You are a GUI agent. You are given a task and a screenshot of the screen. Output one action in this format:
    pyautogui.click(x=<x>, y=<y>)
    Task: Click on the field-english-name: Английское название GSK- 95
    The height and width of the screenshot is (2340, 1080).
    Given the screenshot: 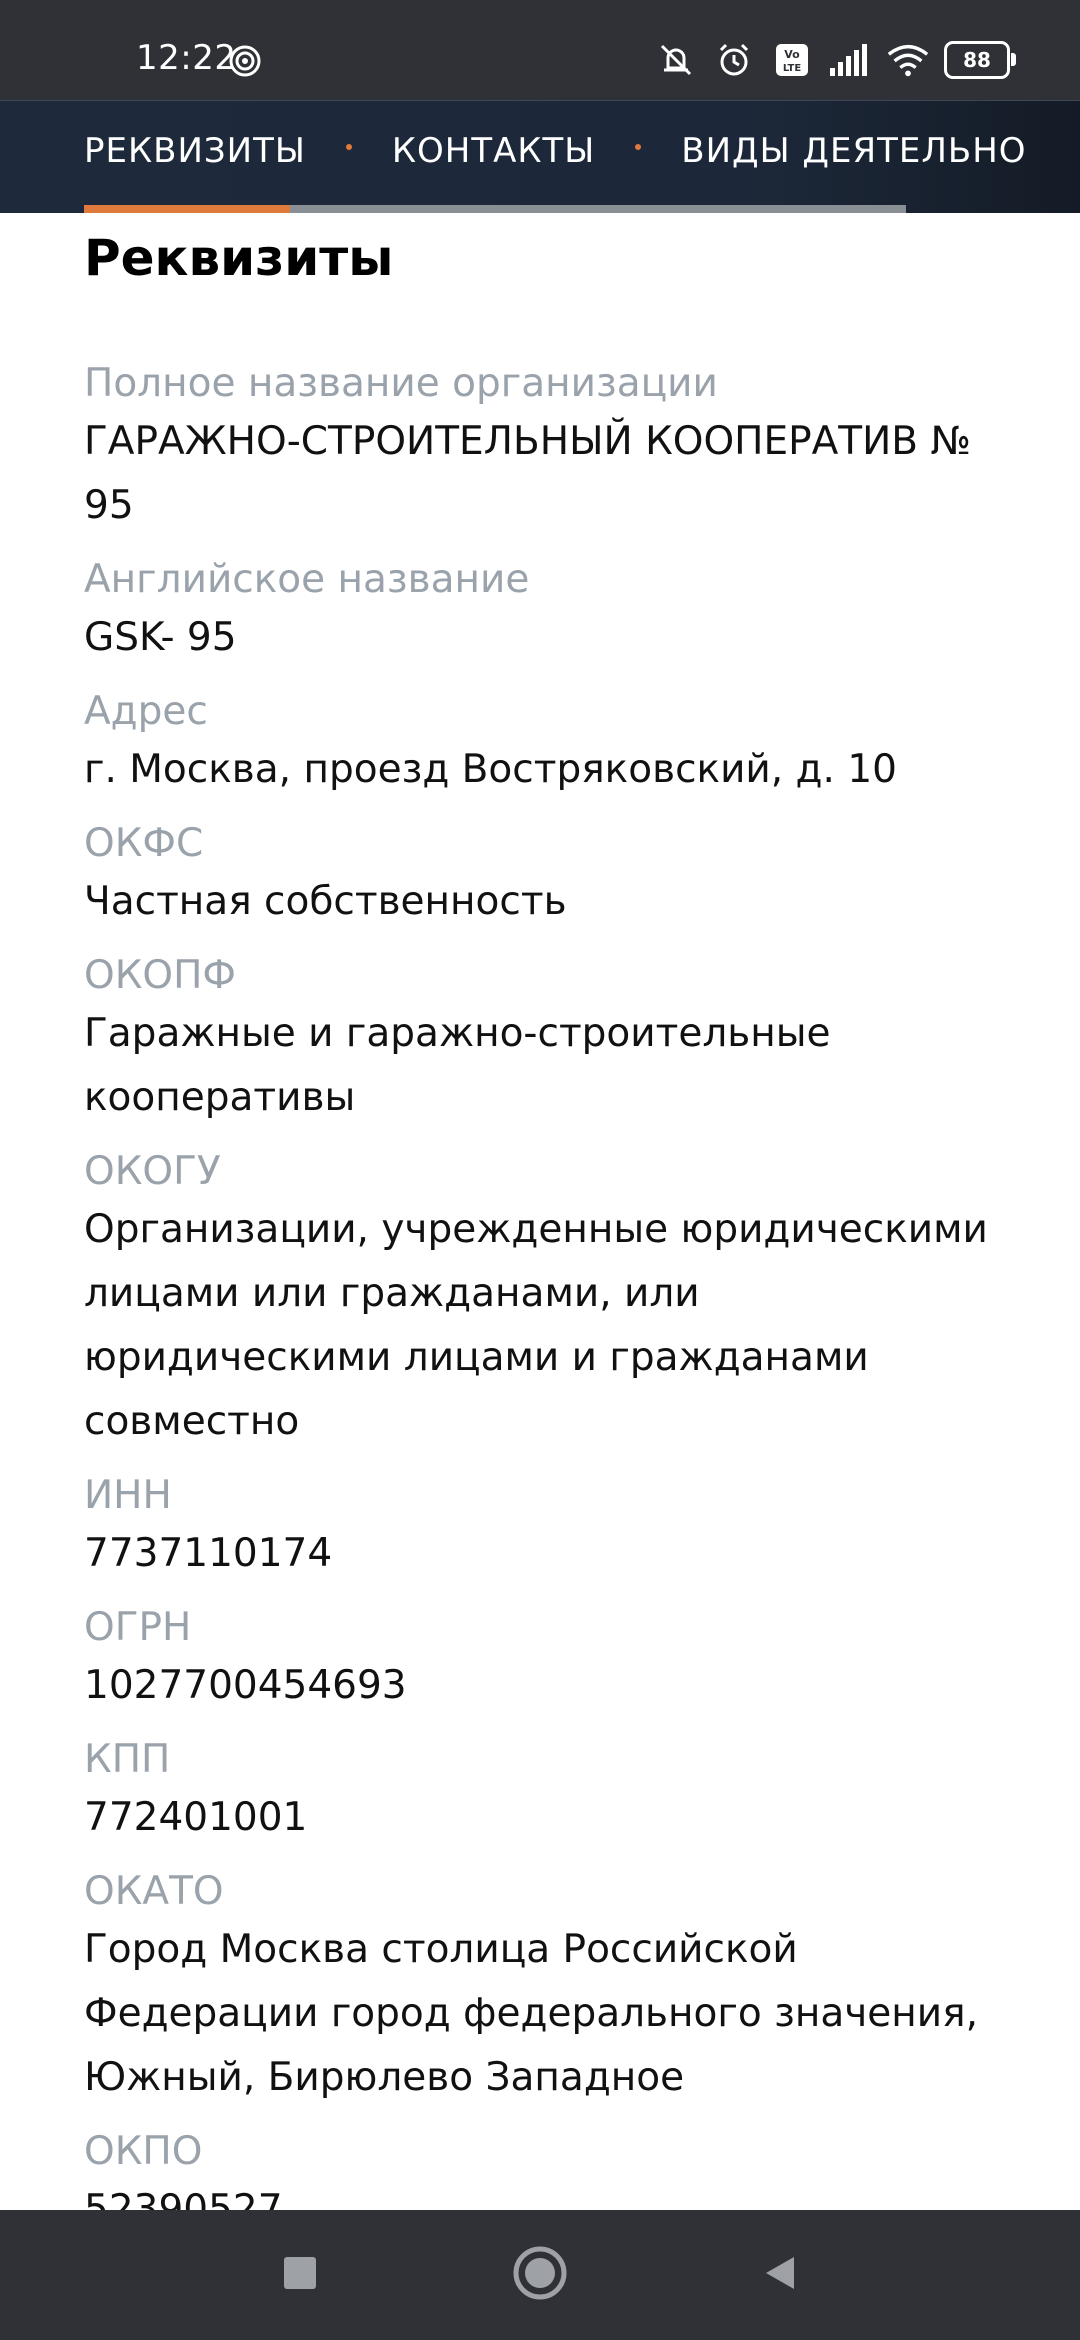 What is the action you would take?
    pyautogui.click(x=544, y=612)
    